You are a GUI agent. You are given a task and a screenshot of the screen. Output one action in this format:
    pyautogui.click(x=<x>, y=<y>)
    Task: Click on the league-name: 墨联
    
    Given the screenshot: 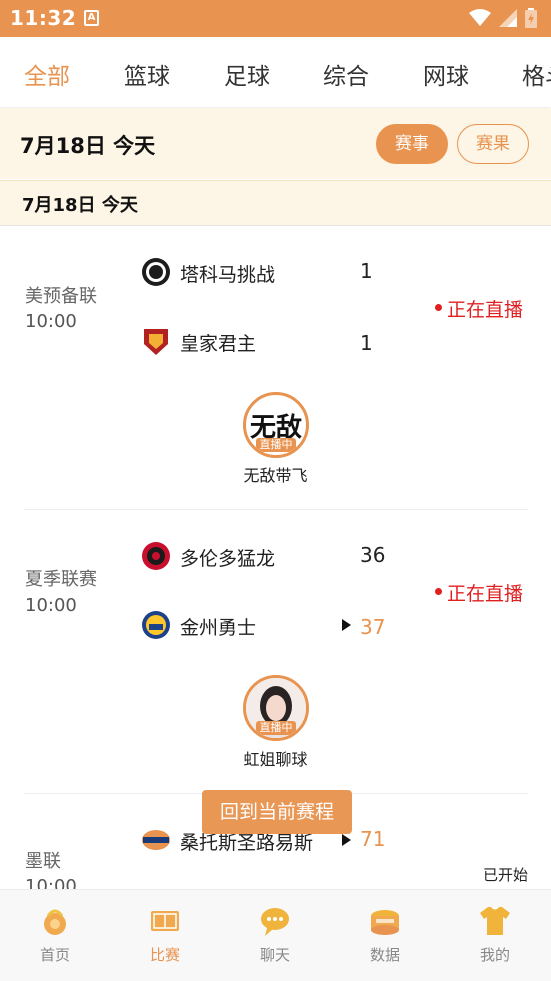 What is the action you would take?
    pyautogui.click(x=43, y=861)
    